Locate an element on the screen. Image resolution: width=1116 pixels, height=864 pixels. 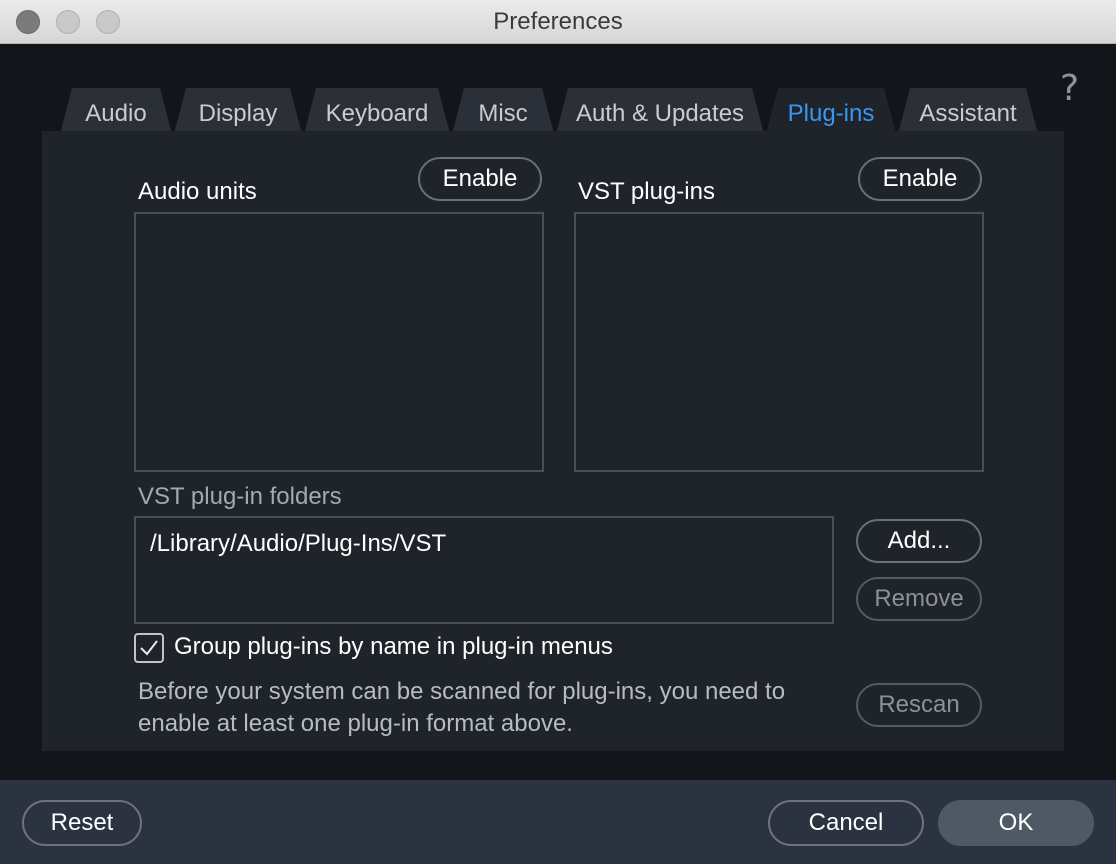
cancel-button: Cancel is located at coordinates (846, 823).